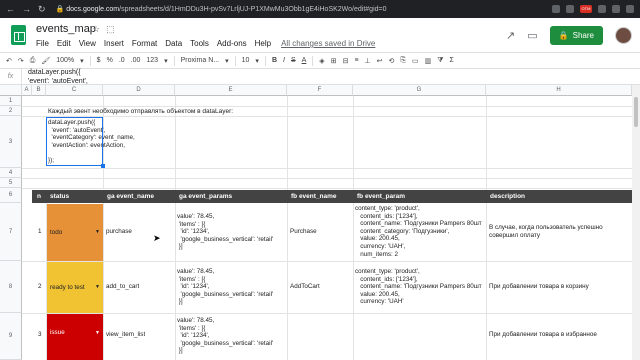 This screenshot has width=640, height=360. What do you see at coordinates (328, 43) in the screenshot?
I see `save-status: All changes saved in Drive` at bounding box center [328, 43].